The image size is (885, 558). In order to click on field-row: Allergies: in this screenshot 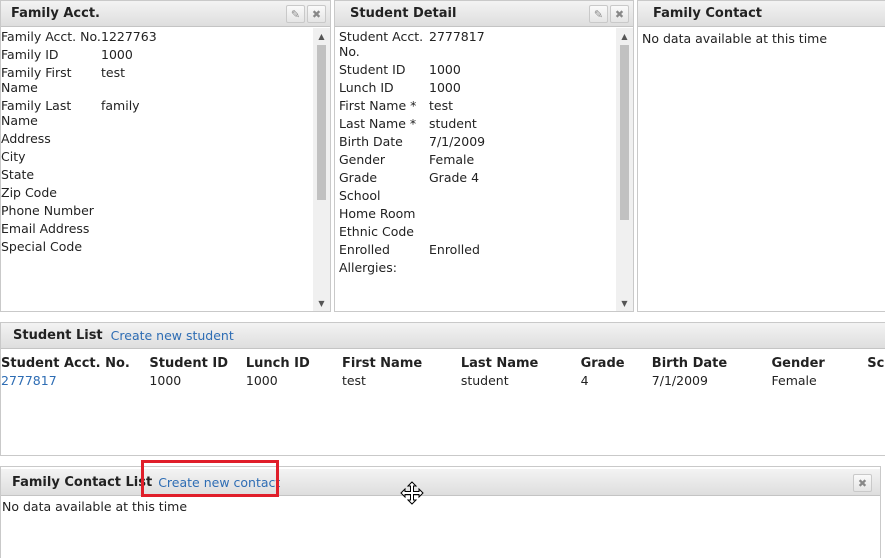, I will do `click(477, 268)`.